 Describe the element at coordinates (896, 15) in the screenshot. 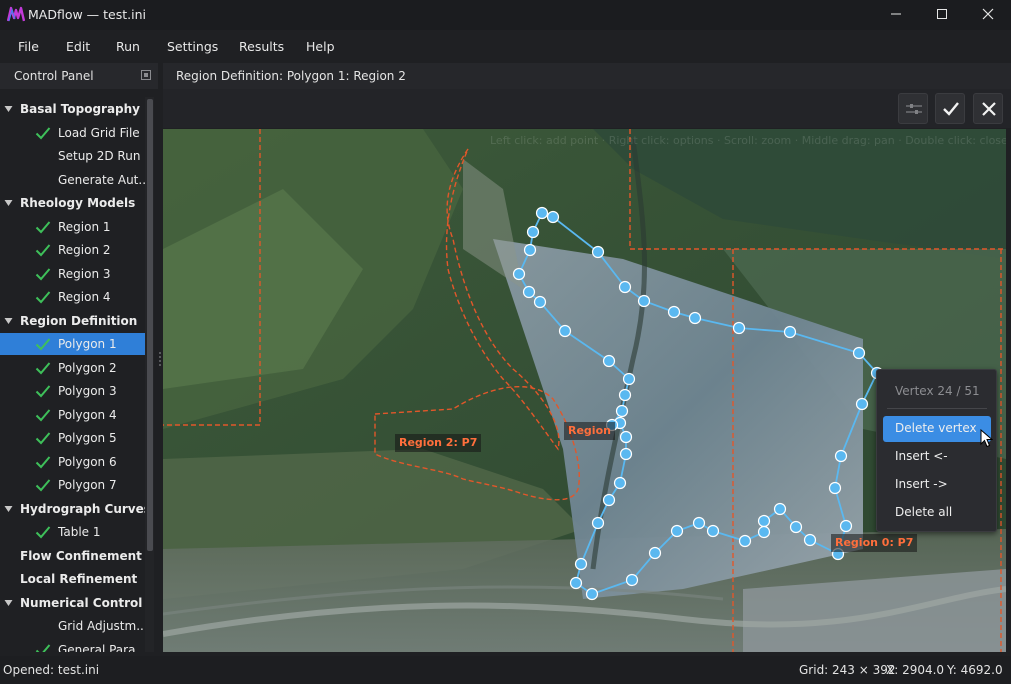

I see `minimize-button` at that location.